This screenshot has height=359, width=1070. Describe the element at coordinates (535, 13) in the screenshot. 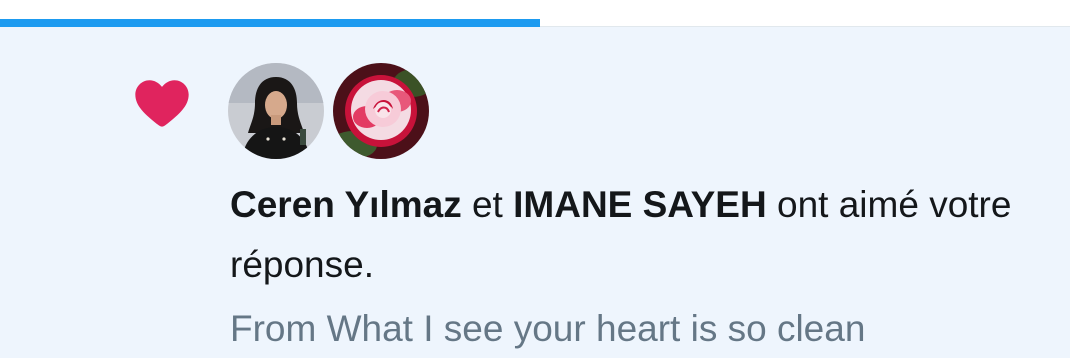

I see `top-bar` at that location.